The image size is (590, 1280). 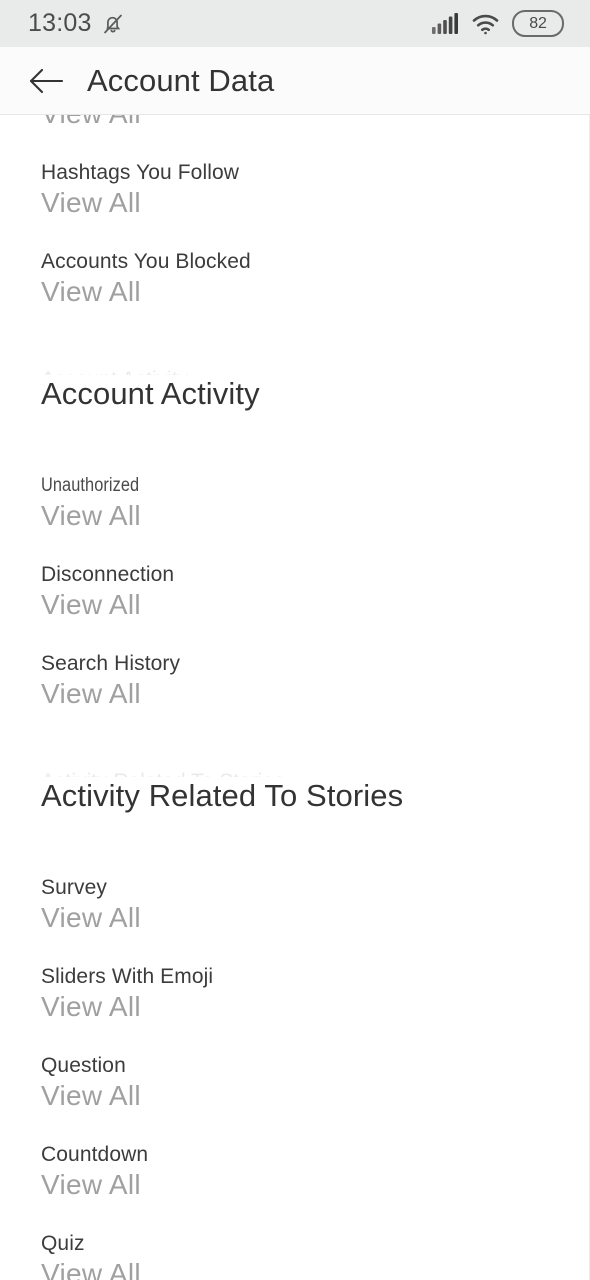 What do you see at coordinates (146, 261) in the screenshot?
I see `list-item-label: Accounts You Blocked` at bounding box center [146, 261].